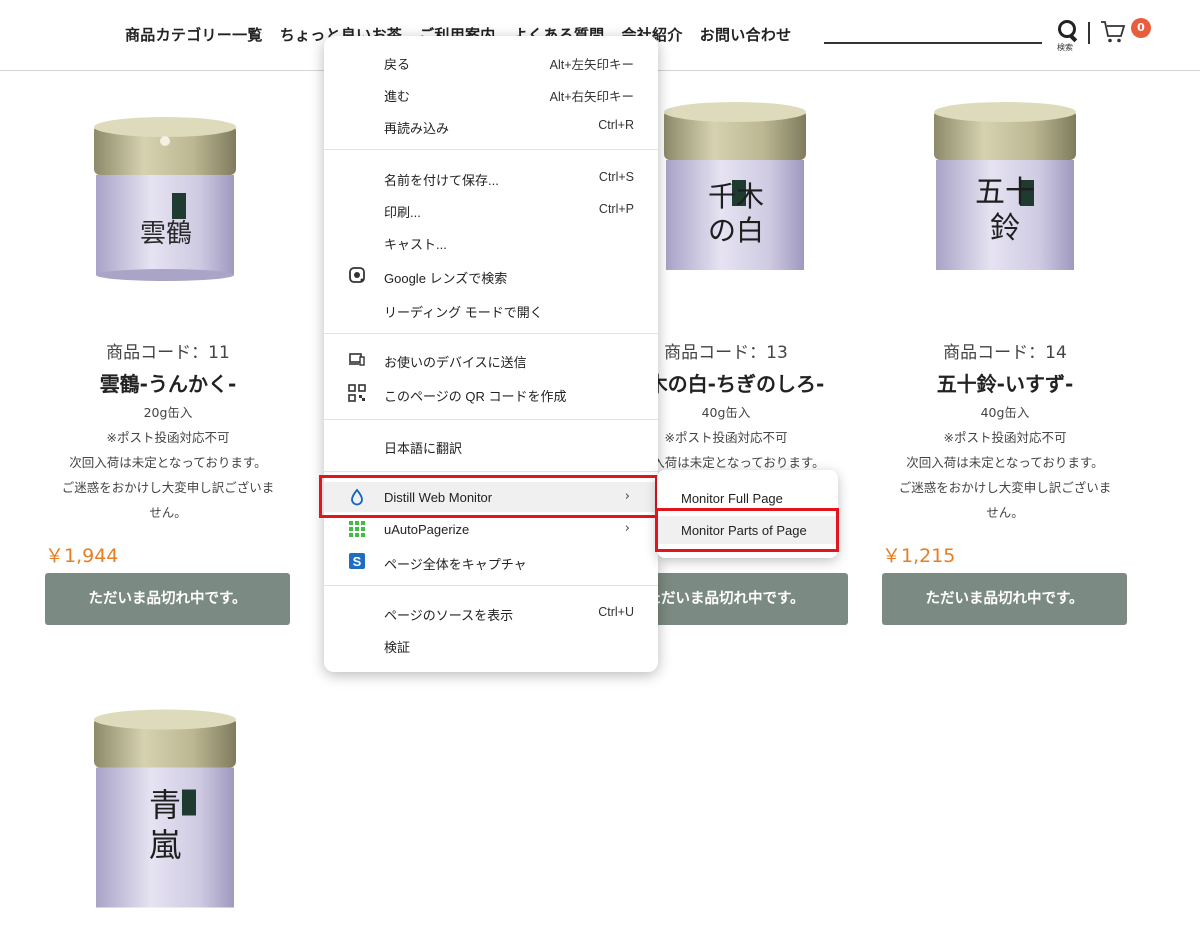  I want to click on product-code: 商品コード：11, so click(168, 353).